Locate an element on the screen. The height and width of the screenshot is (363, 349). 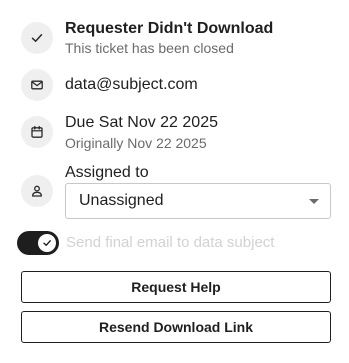
final-email-toggle is located at coordinates (38, 243).